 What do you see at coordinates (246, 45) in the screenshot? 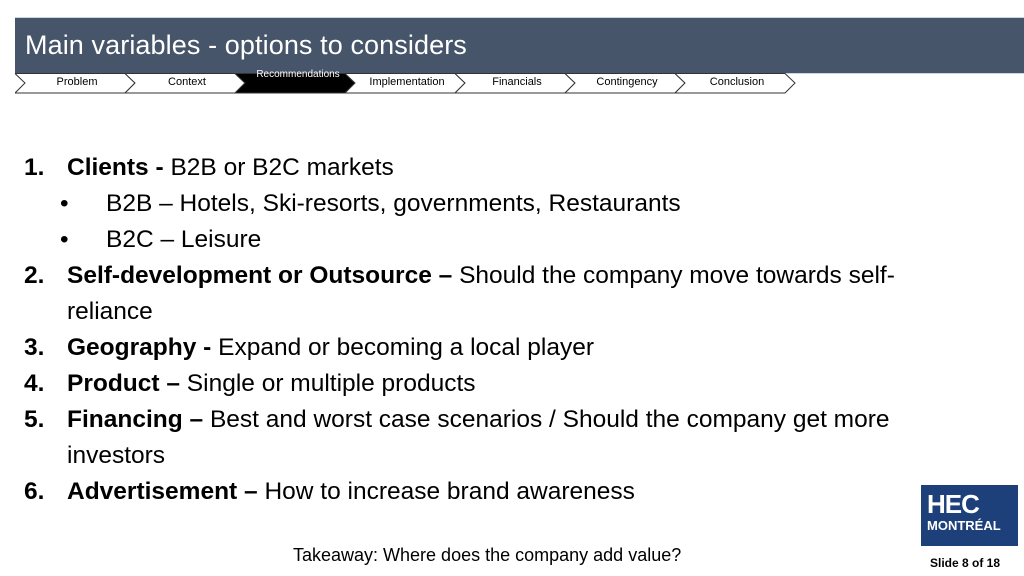
I see `slide-title: Main variables - options to considers` at bounding box center [246, 45].